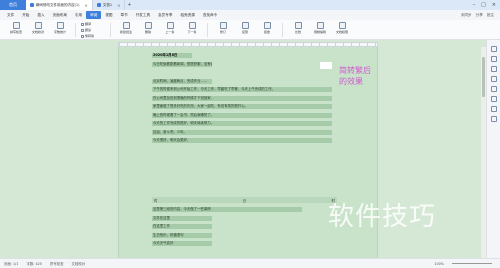  I want to click on compare-button: 比较, so click(298, 28).